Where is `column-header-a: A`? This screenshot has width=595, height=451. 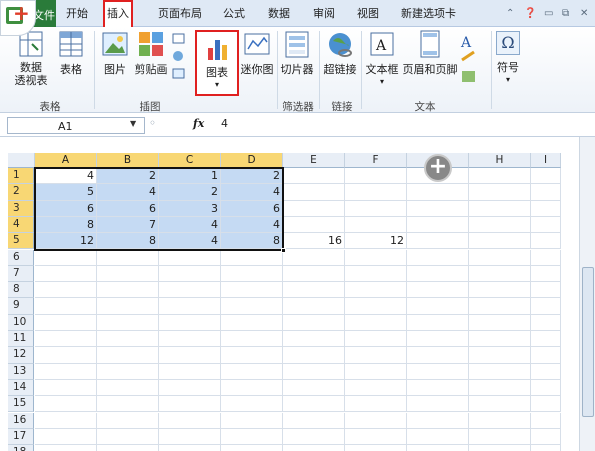
column-header-a: A is located at coordinates (66, 160).